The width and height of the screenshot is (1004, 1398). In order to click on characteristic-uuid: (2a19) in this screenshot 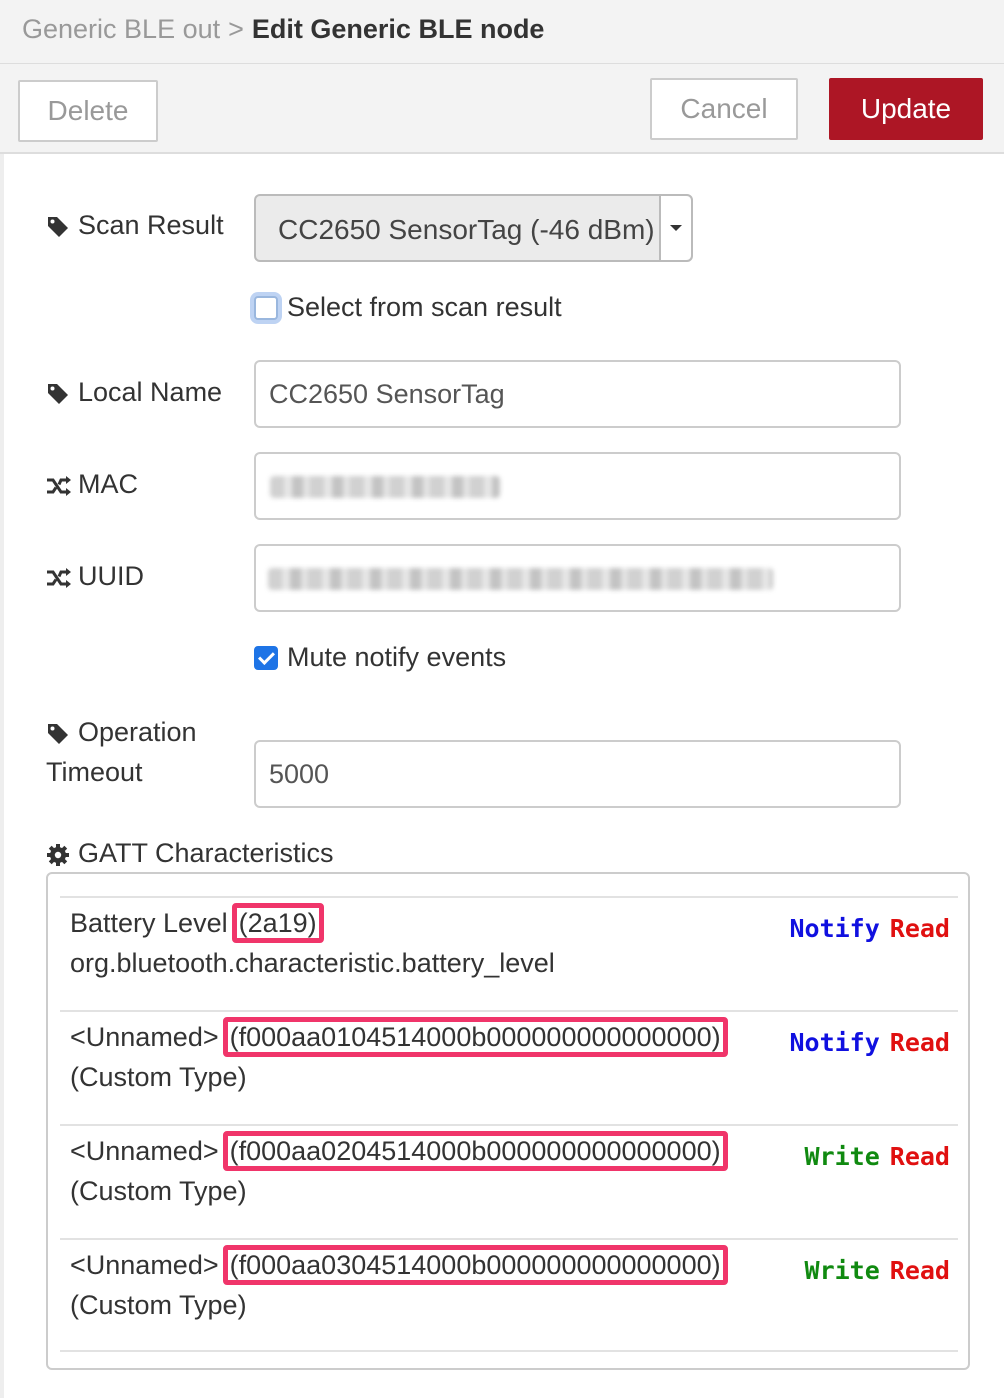, I will do `click(277, 923)`.